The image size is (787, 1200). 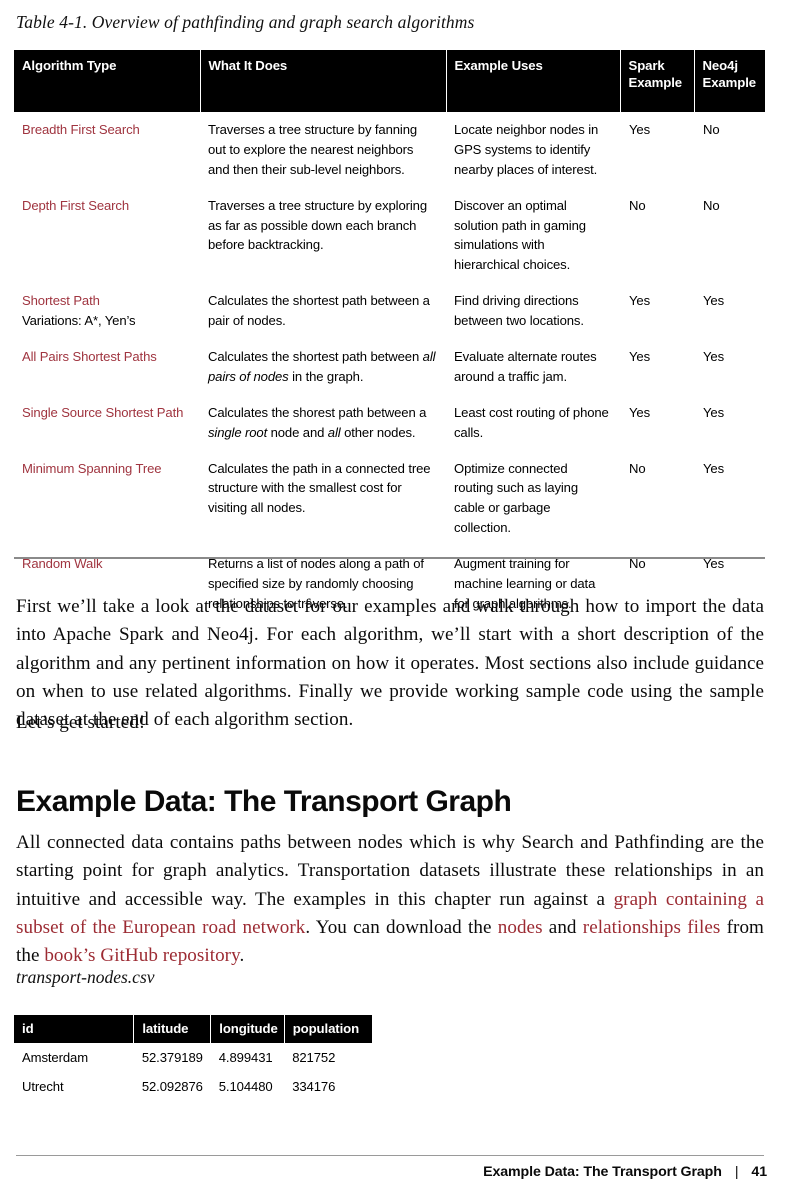 What do you see at coordinates (172, 1057) in the screenshot?
I see `csv-cell-latitude: 52.379189` at bounding box center [172, 1057].